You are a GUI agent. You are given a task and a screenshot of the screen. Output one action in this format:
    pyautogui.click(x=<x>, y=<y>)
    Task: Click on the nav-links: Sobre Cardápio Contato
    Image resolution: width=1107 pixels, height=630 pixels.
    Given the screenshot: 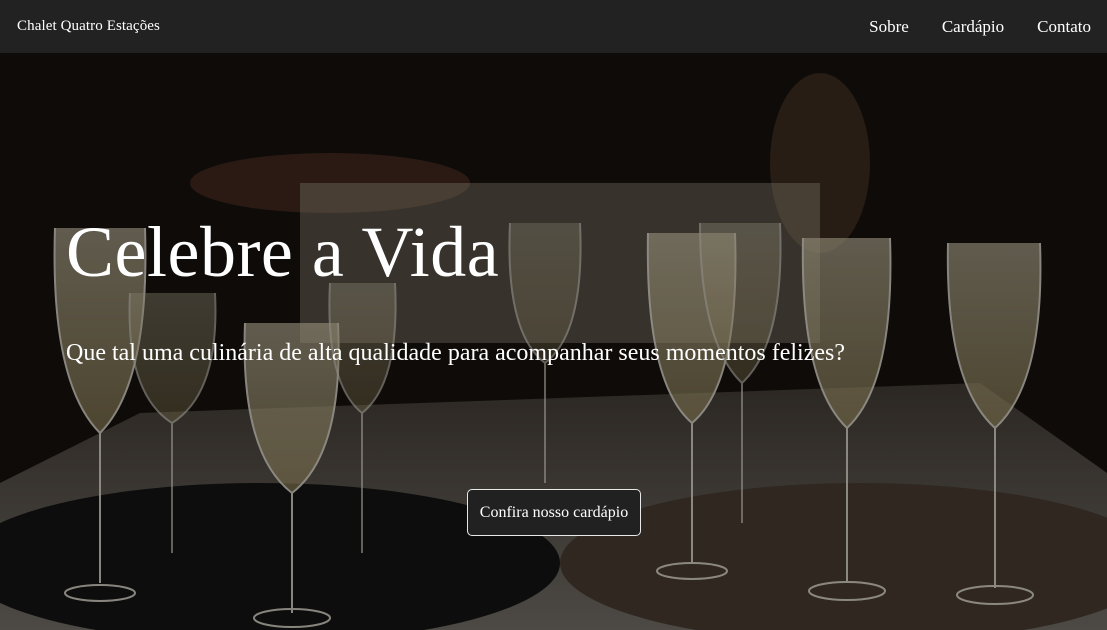 What is the action you would take?
    pyautogui.click(x=963, y=27)
    